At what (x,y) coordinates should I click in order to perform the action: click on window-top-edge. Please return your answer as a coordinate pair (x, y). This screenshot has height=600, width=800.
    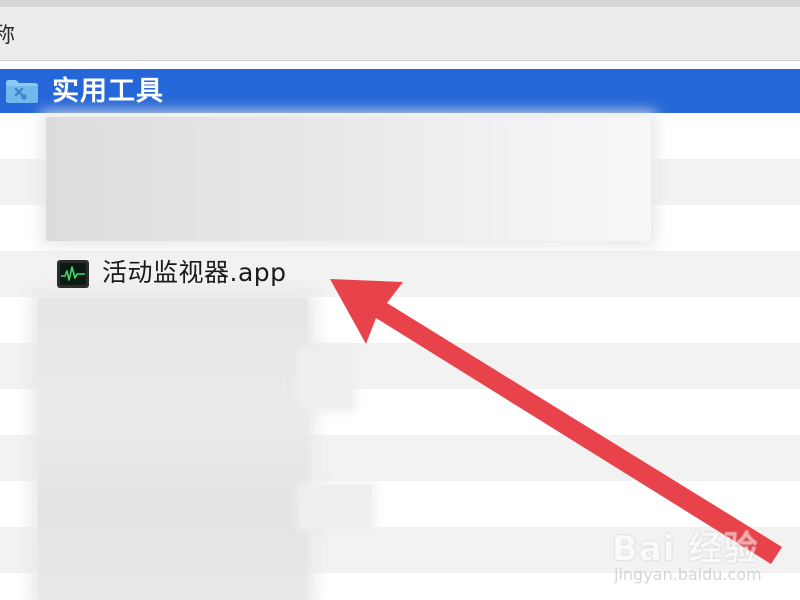
    Looking at the image, I should click on (400, 3).